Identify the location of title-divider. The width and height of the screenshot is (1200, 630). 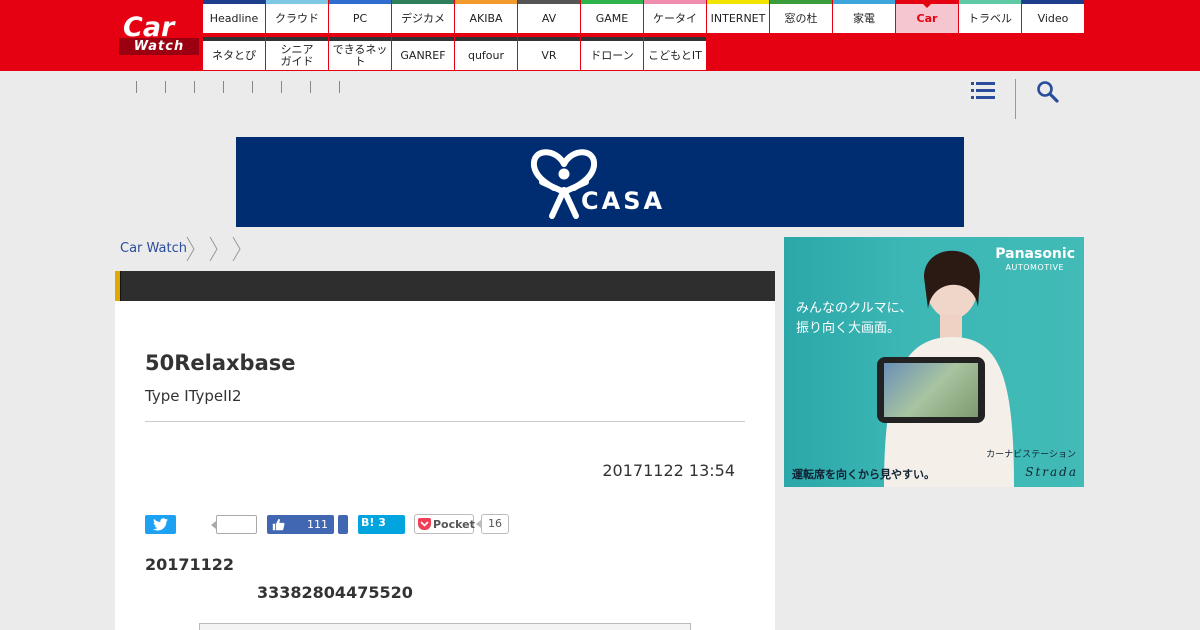
(445, 421).